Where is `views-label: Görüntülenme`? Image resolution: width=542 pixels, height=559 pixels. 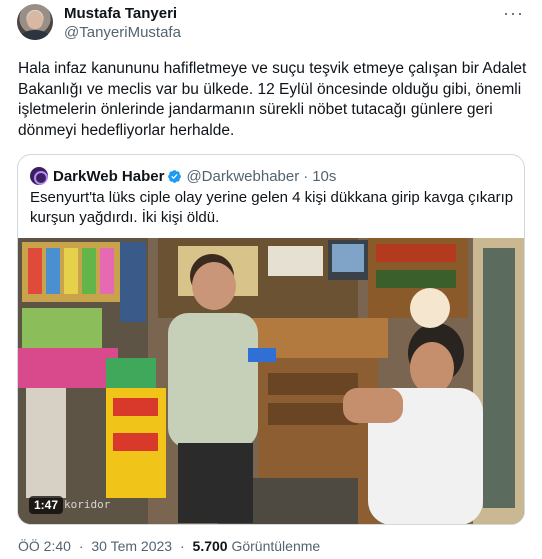 views-label: Görüntülenme is located at coordinates (276, 546).